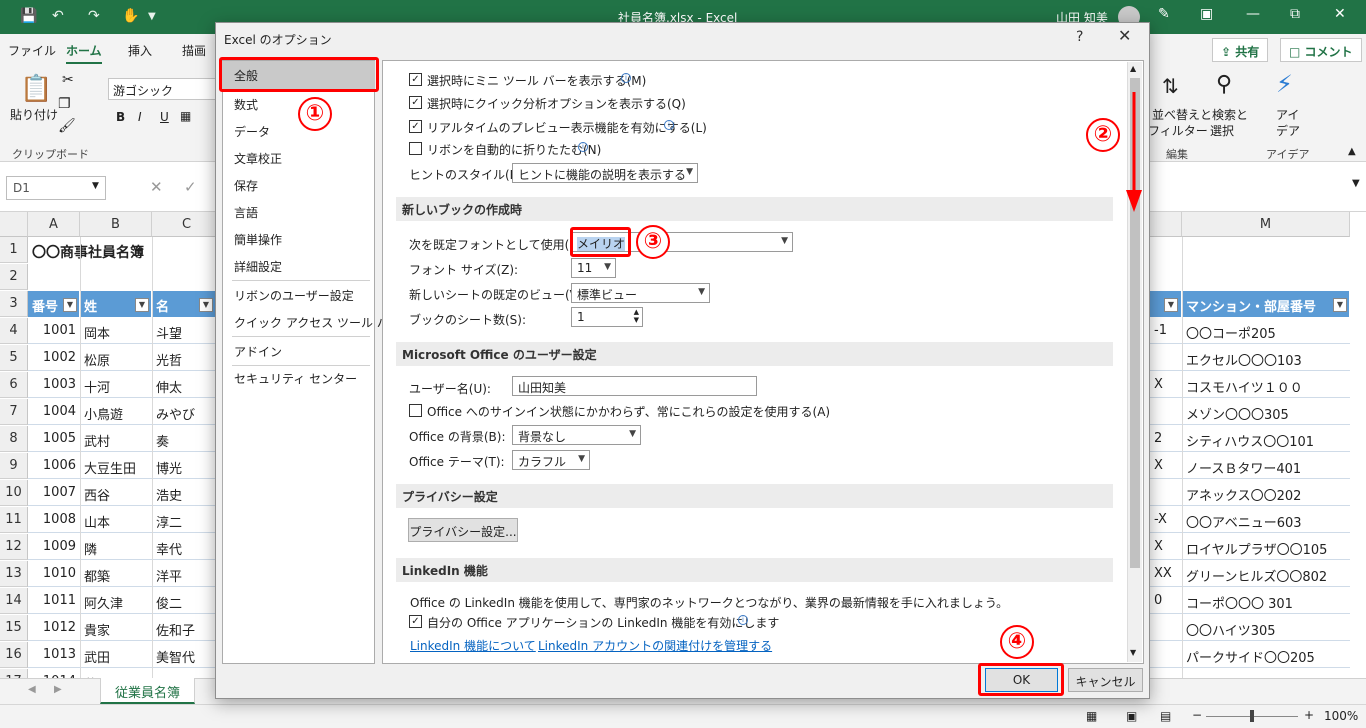 The width and height of the screenshot is (1366, 728). Describe the element at coordinates (607, 317) in the screenshot. I see `sheet-count-spinner: 1 ▲ ▼` at that location.